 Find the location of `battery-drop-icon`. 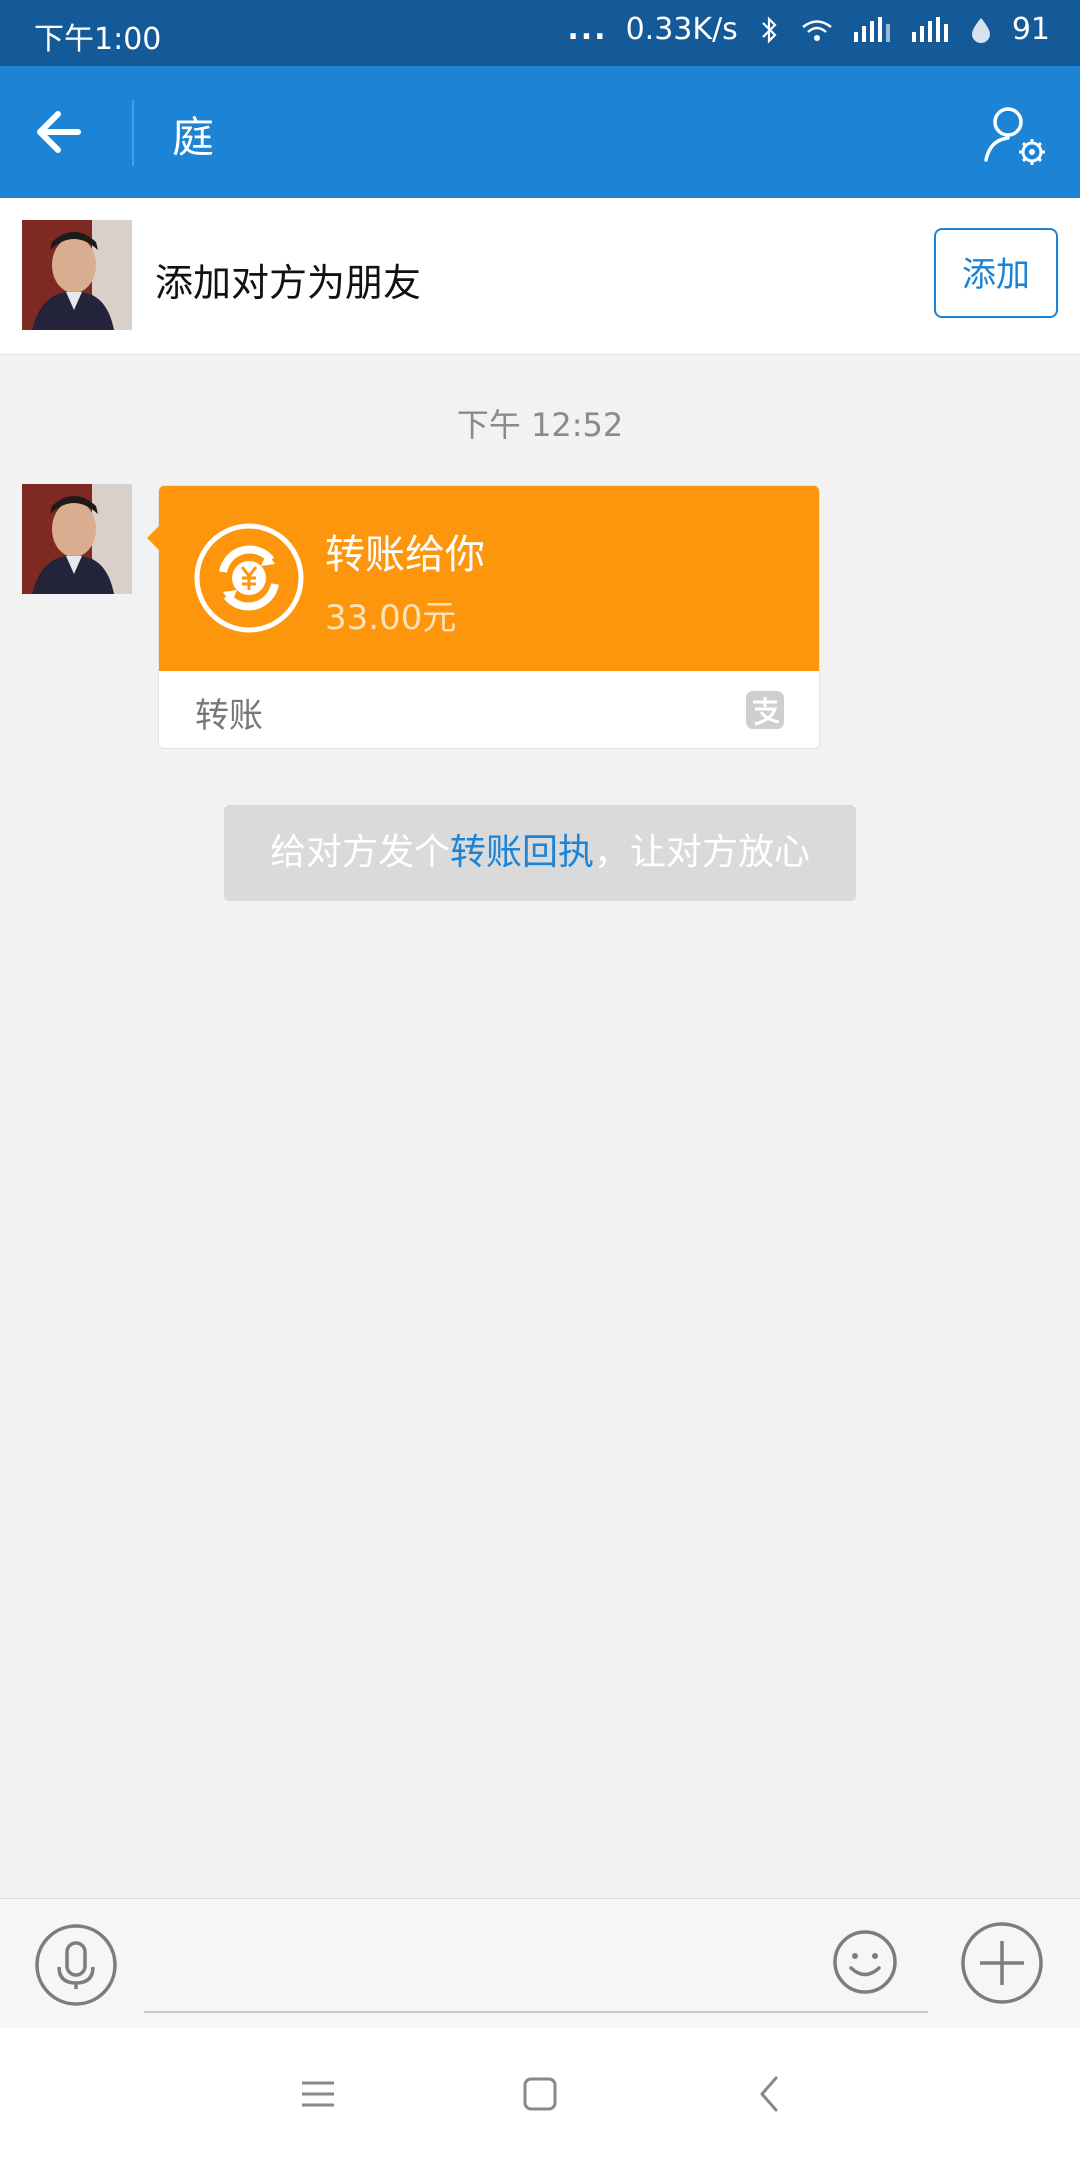

battery-drop-icon is located at coordinates (980, 30).